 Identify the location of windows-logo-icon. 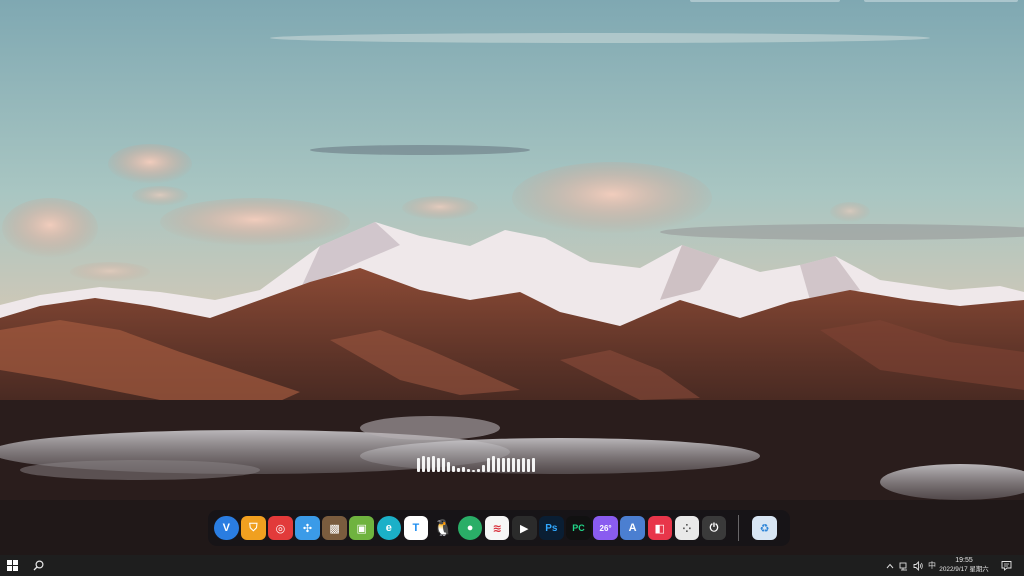
(12, 565).